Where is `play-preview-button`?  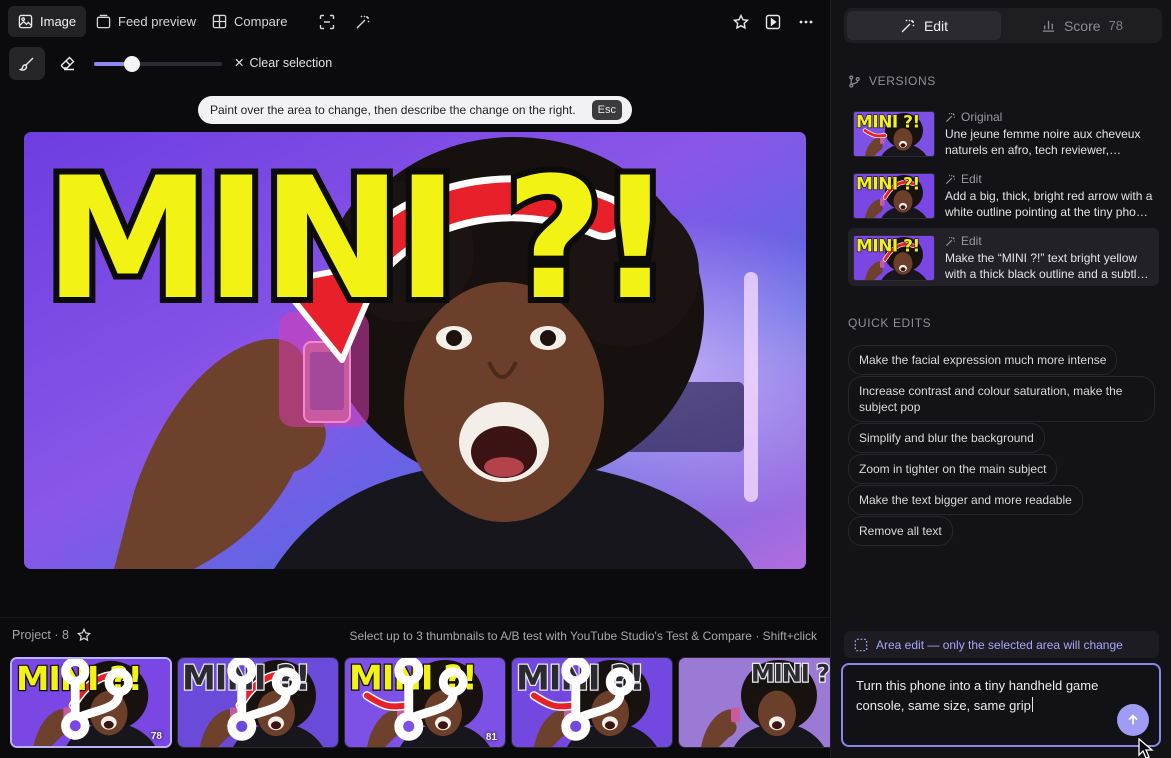
play-preview-button is located at coordinates (773, 22).